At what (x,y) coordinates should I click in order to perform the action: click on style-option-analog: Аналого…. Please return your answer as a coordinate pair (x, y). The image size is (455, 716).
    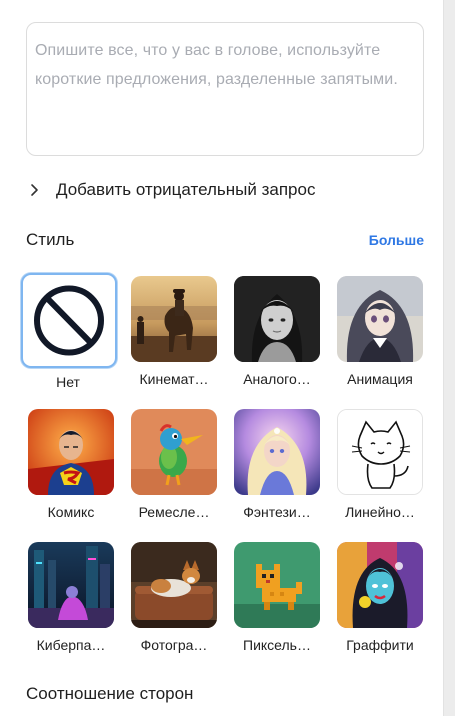
    Looking at the image, I should click on (277, 332).